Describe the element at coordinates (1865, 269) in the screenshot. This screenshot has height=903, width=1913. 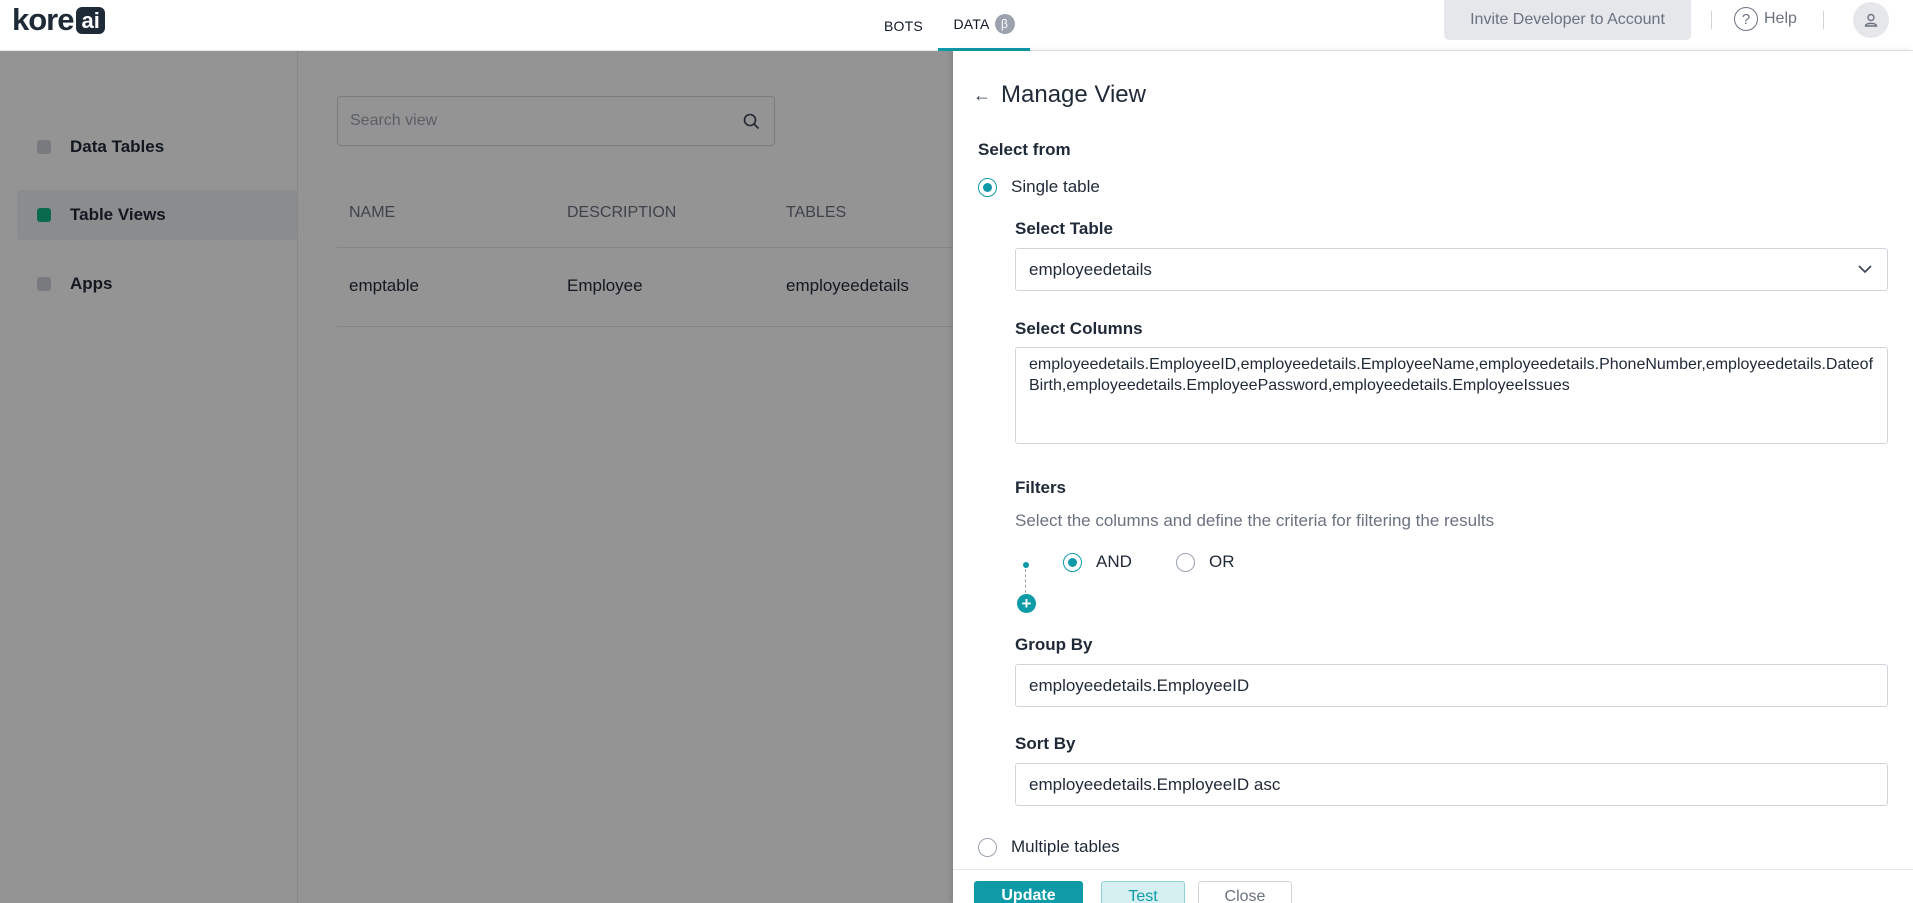
I see `chevron-down-icon` at that location.